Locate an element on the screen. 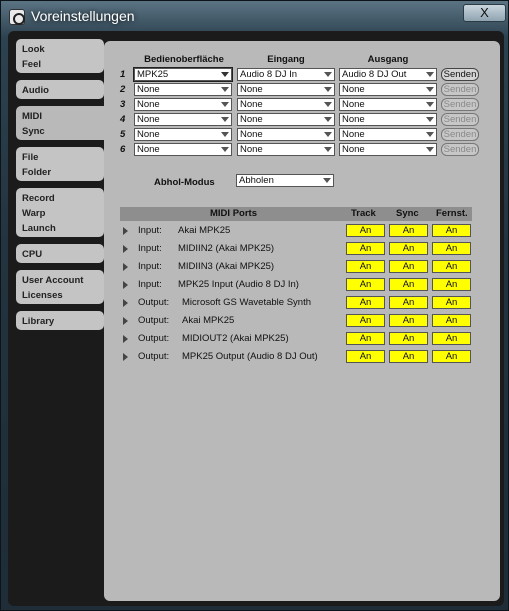  surface-select: MPK25 is located at coordinates (183, 74).